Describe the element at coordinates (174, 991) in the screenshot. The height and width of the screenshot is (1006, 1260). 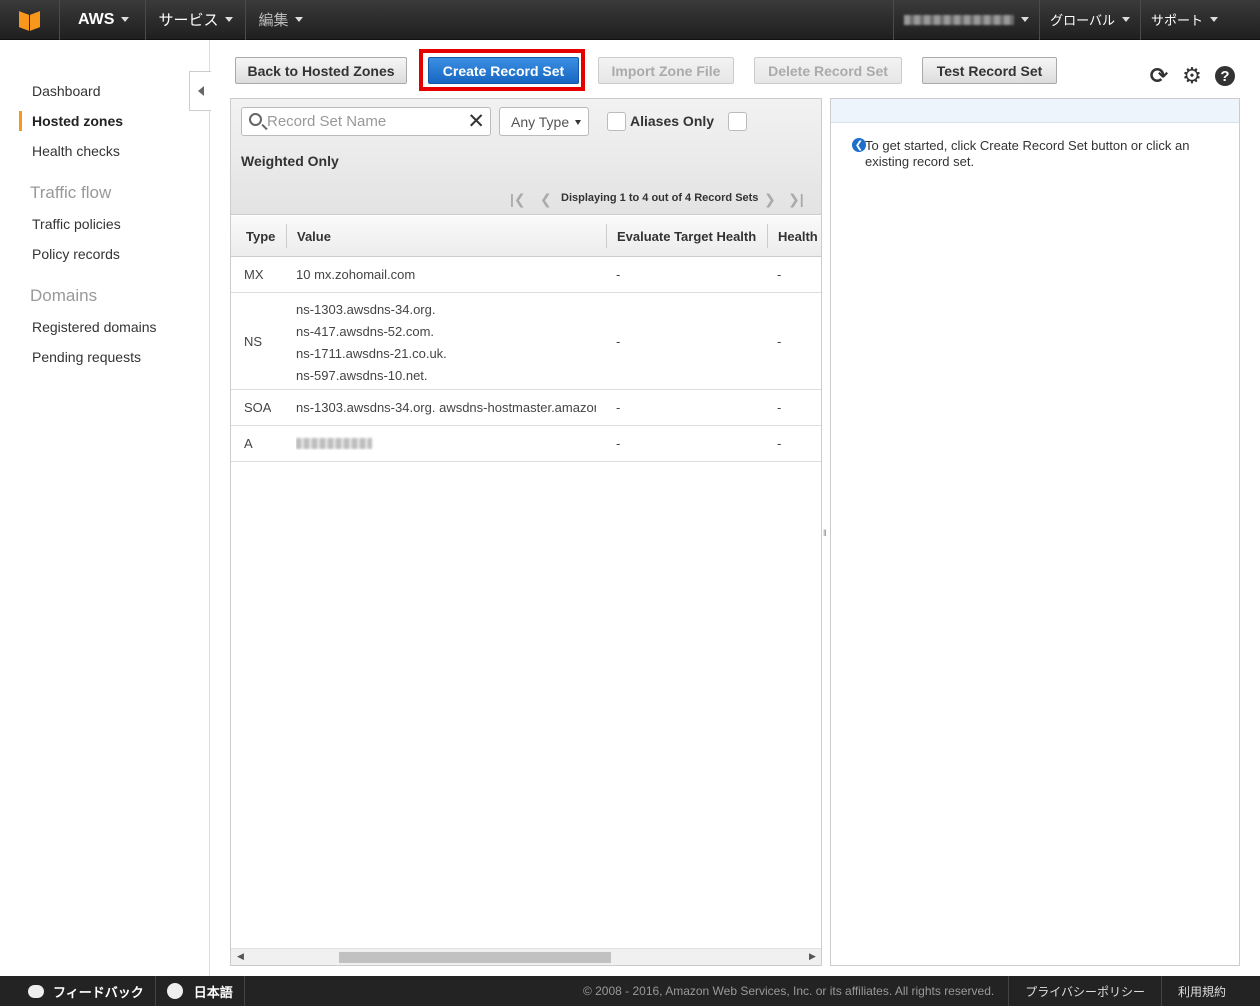
I see `globe-icon` at that location.